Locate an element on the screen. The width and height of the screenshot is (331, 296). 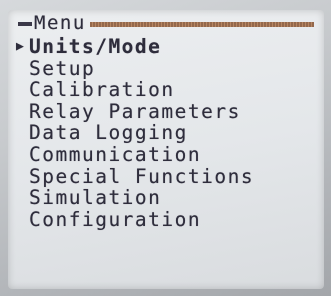
menu-item-data-logging: Data Logging is located at coordinates (166, 133).